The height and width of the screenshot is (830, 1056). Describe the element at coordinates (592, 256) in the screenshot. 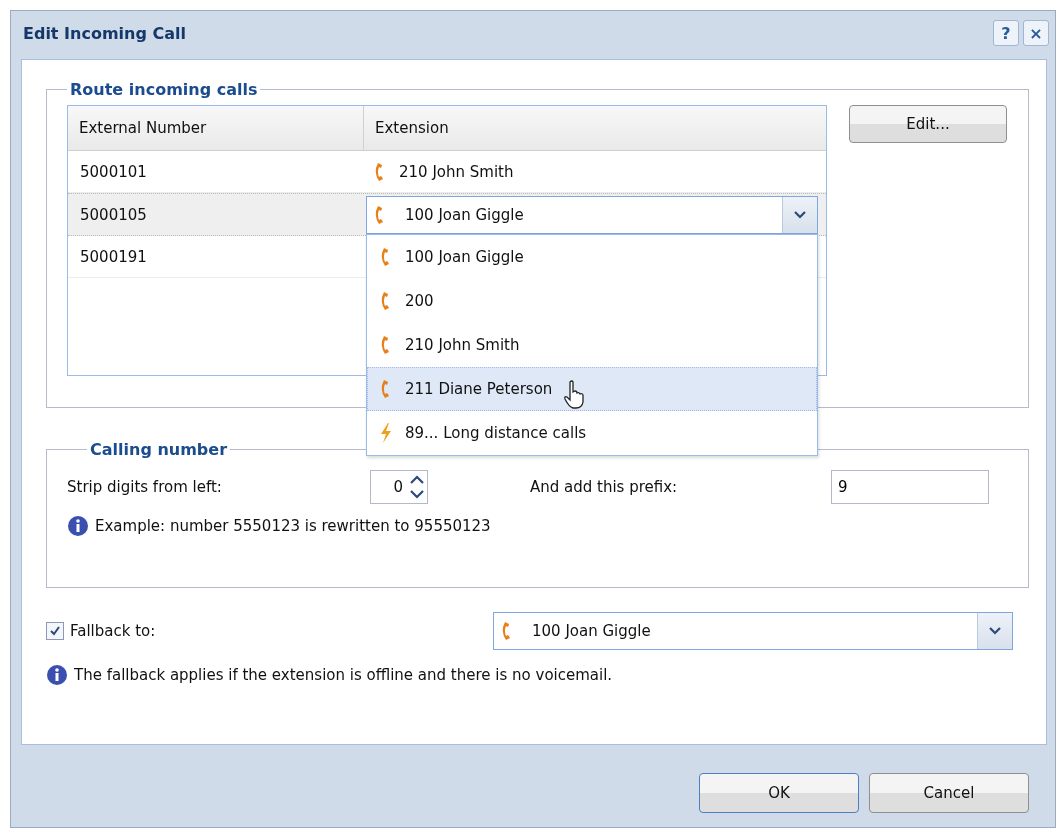

I see `dropdown-item: 100 Joan Giggle` at that location.